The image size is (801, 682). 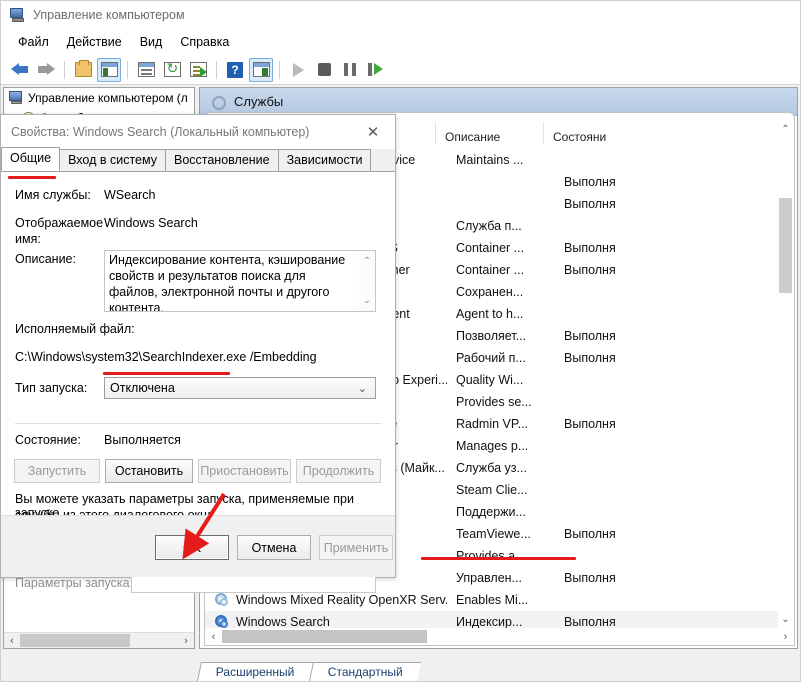 I want to click on restart-service-button, so click(x=376, y=70).